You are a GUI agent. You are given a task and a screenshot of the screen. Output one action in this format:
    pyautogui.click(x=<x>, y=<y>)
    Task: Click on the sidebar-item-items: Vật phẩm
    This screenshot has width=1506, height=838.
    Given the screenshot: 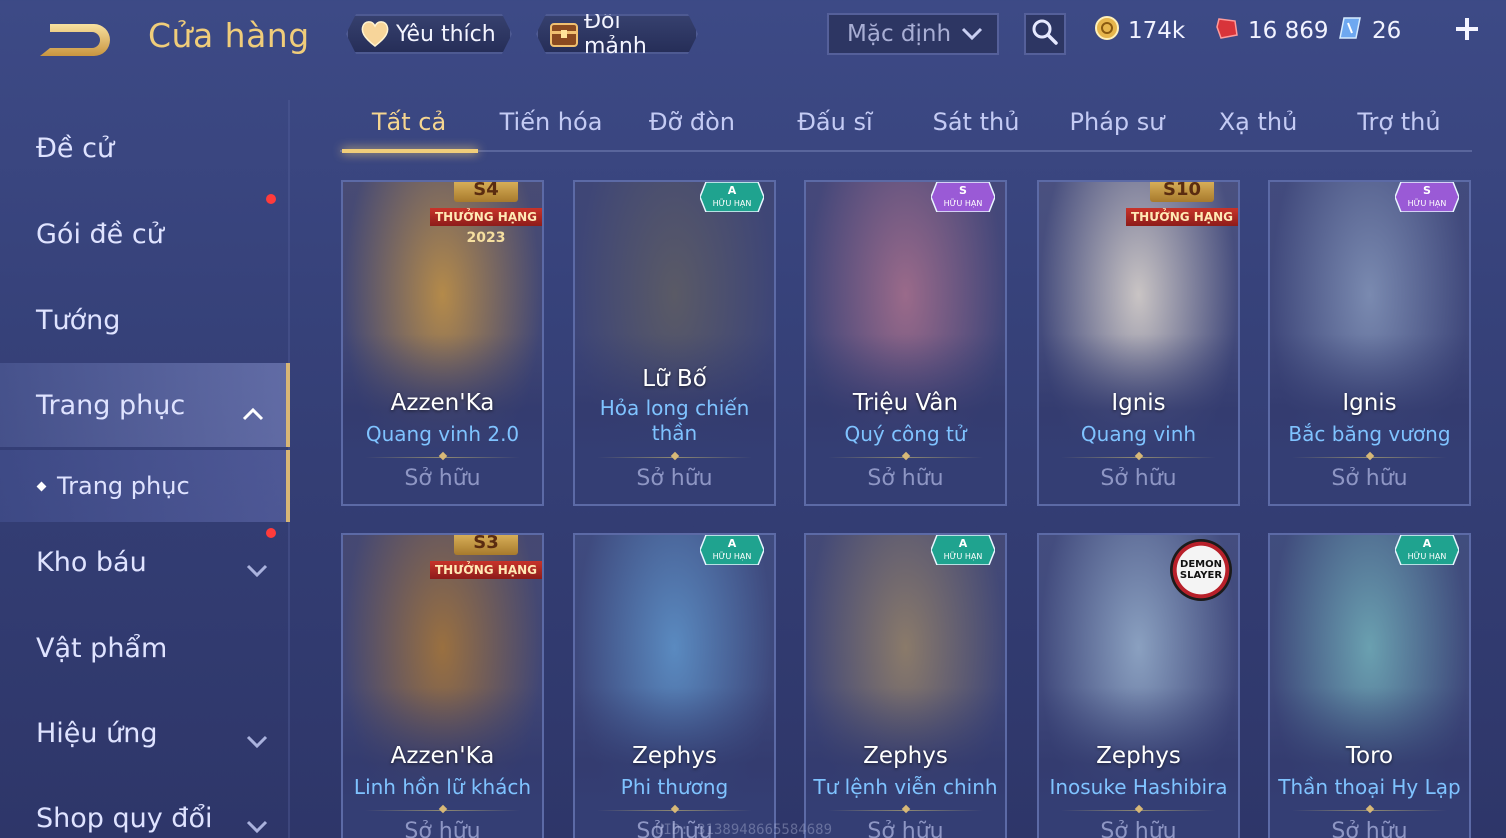 What is the action you would take?
    pyautogui.click(x=145, y=648)
    